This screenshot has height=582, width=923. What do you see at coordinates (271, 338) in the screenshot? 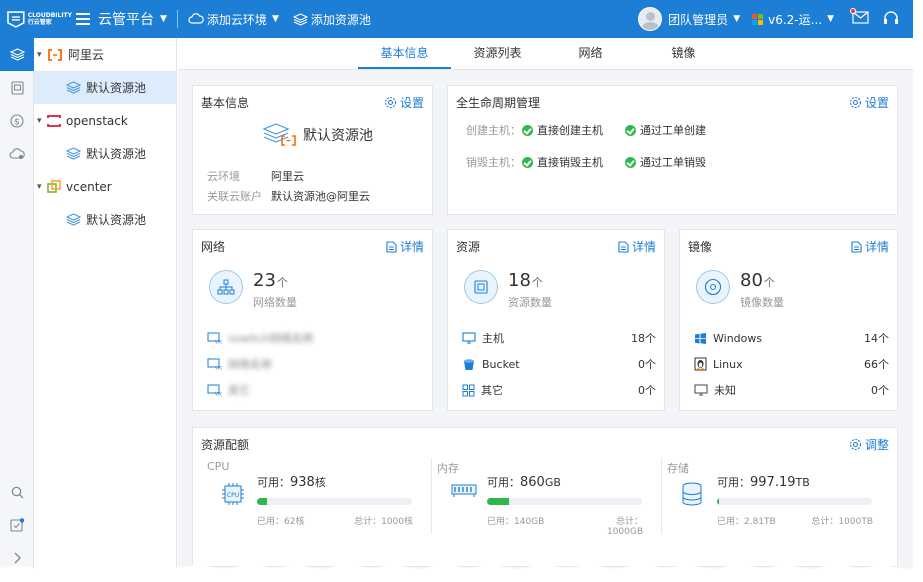
I see `network-item-label: vswitch网络名称` at bounding box center [271, 338].